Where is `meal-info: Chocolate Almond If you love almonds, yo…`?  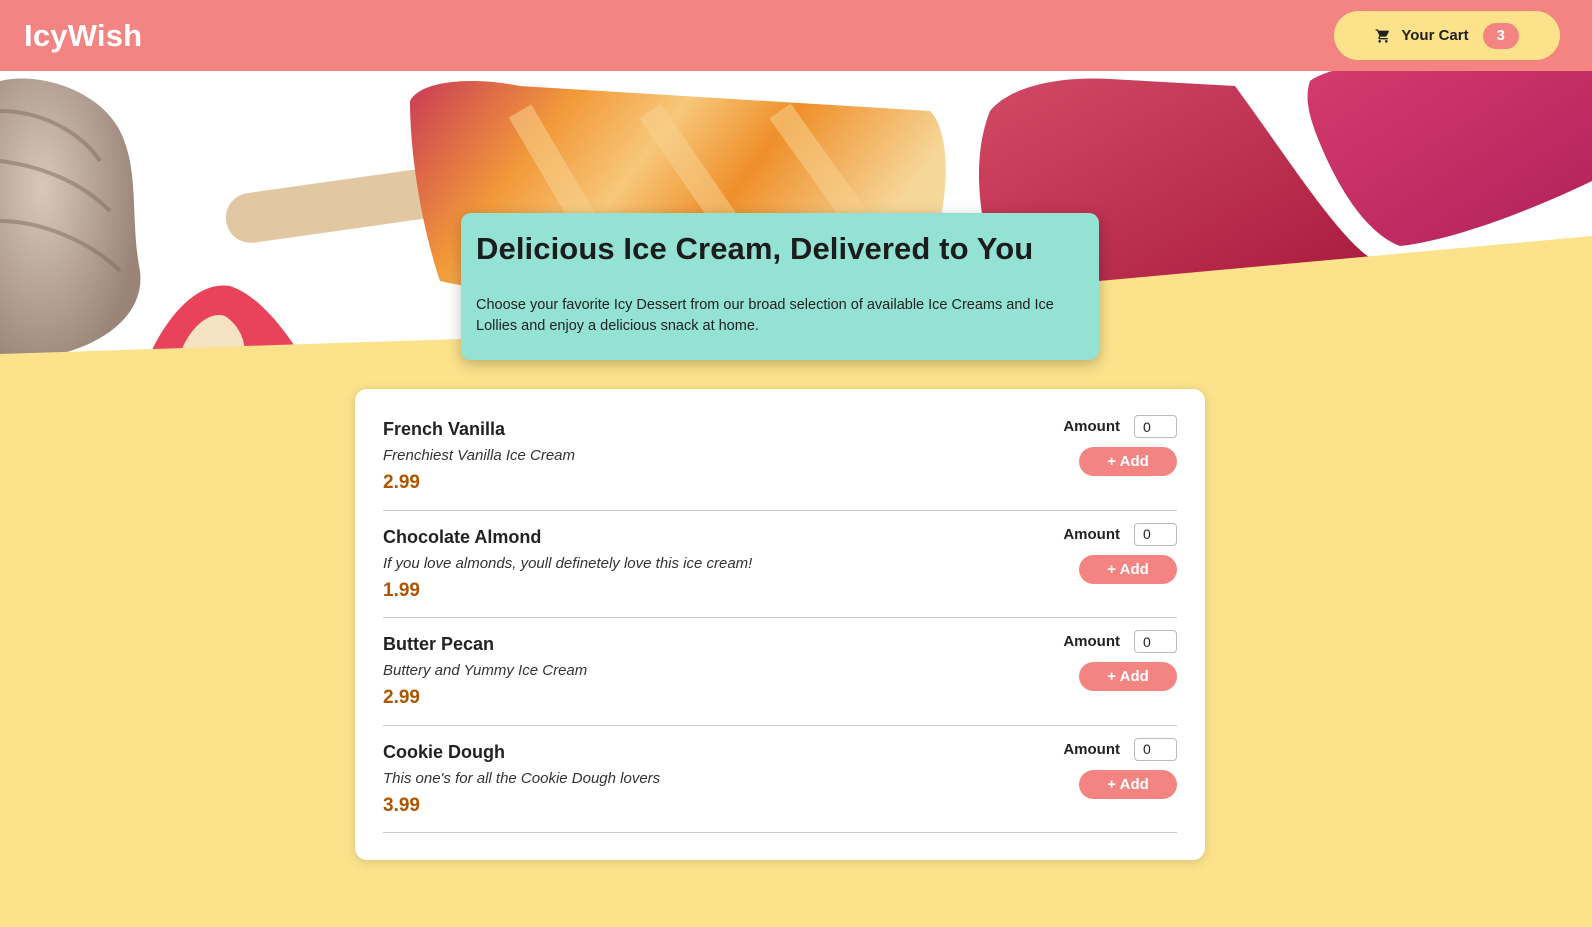 meal-info: Chocolate Almond If you love almonds, yo… is located at coordinates (567, 564).